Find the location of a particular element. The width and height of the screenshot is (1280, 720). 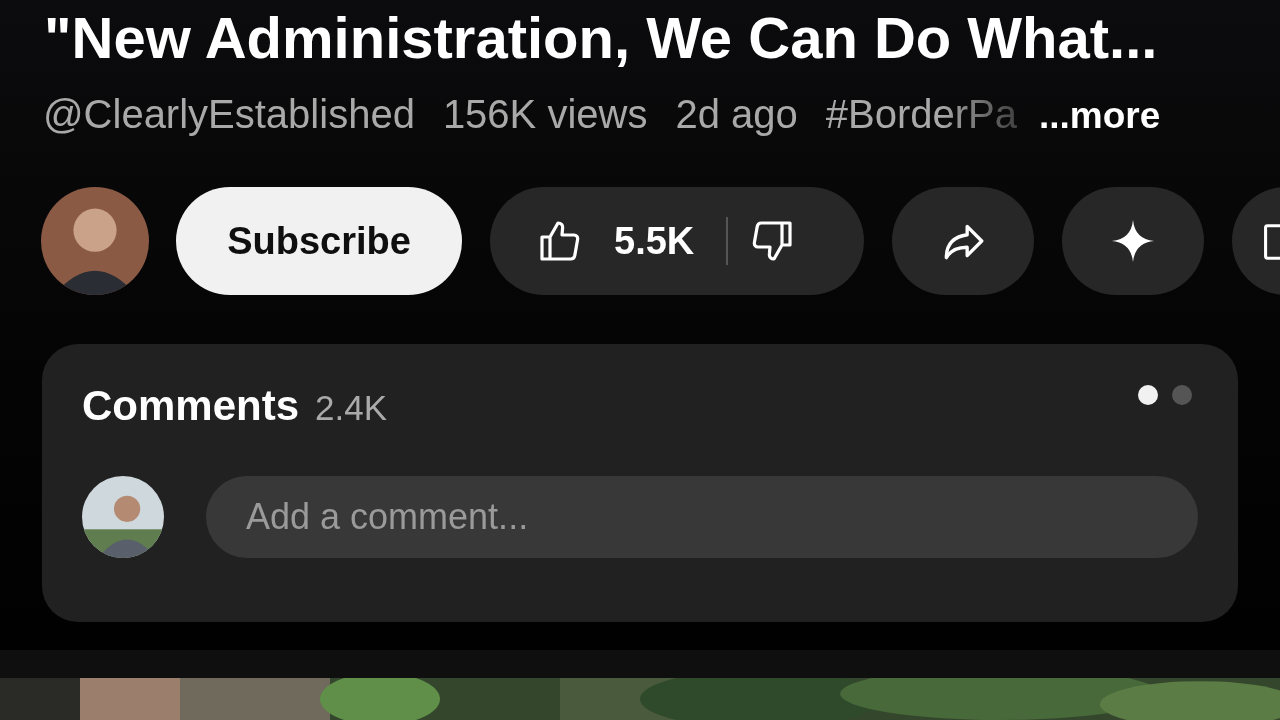

more-link: ...more is located at coordinates (1100, 116).